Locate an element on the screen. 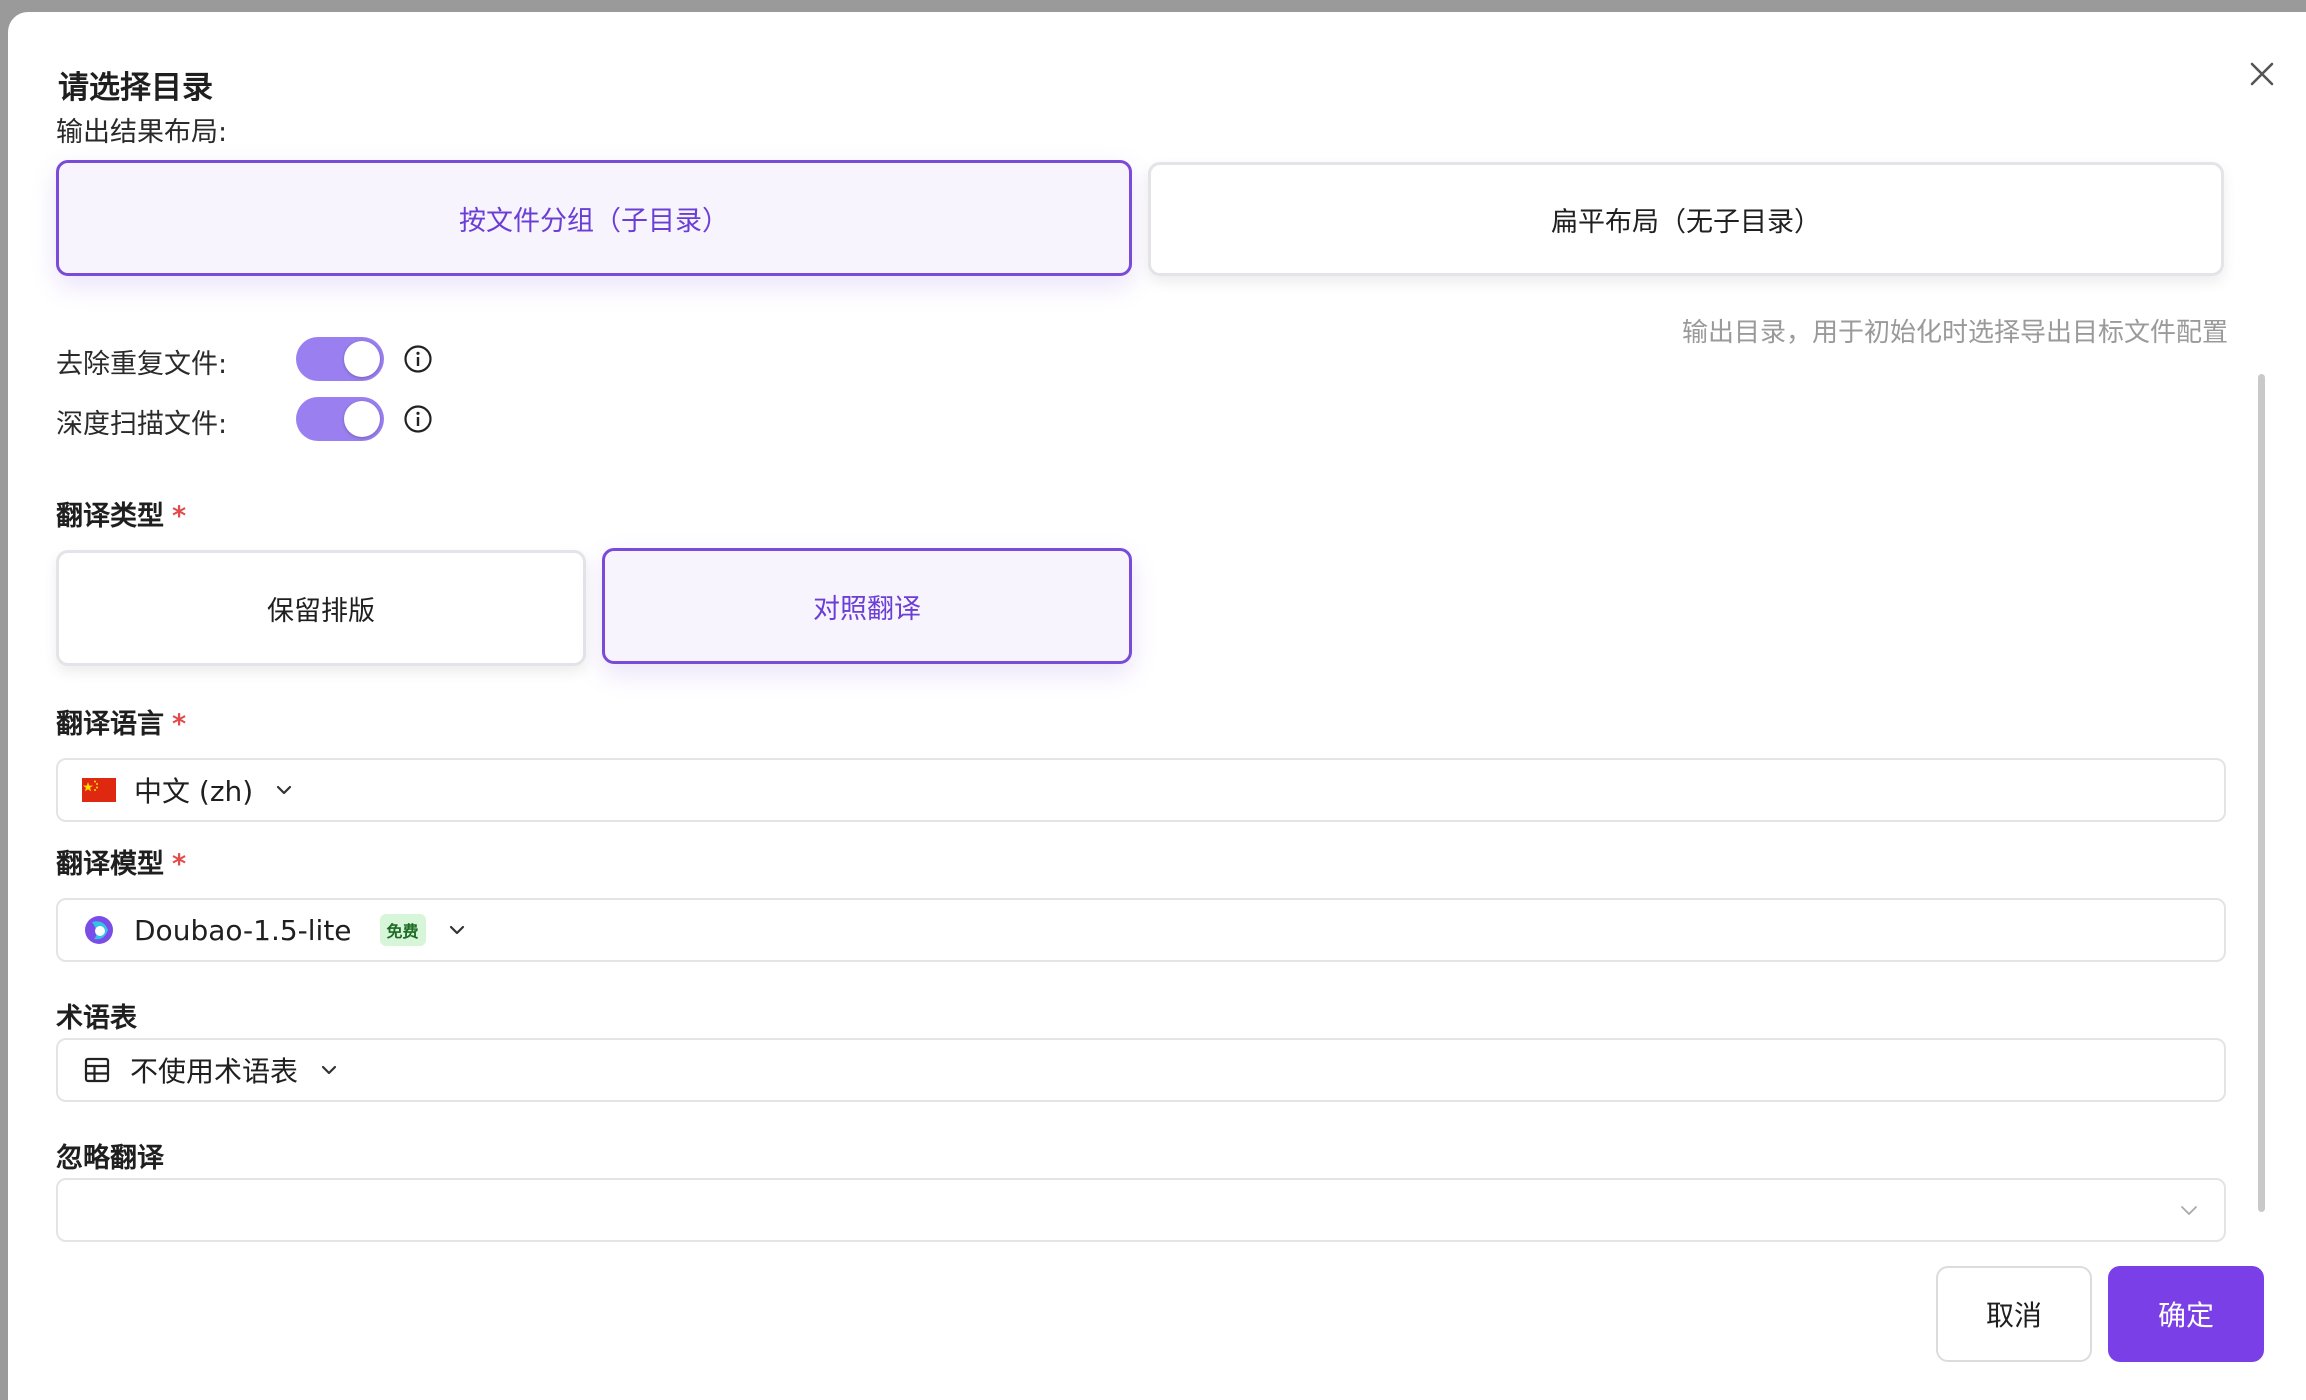 The height and width of the screenshot is (1400, 2306). ignore-select is located at coordinates (1141, 1210).